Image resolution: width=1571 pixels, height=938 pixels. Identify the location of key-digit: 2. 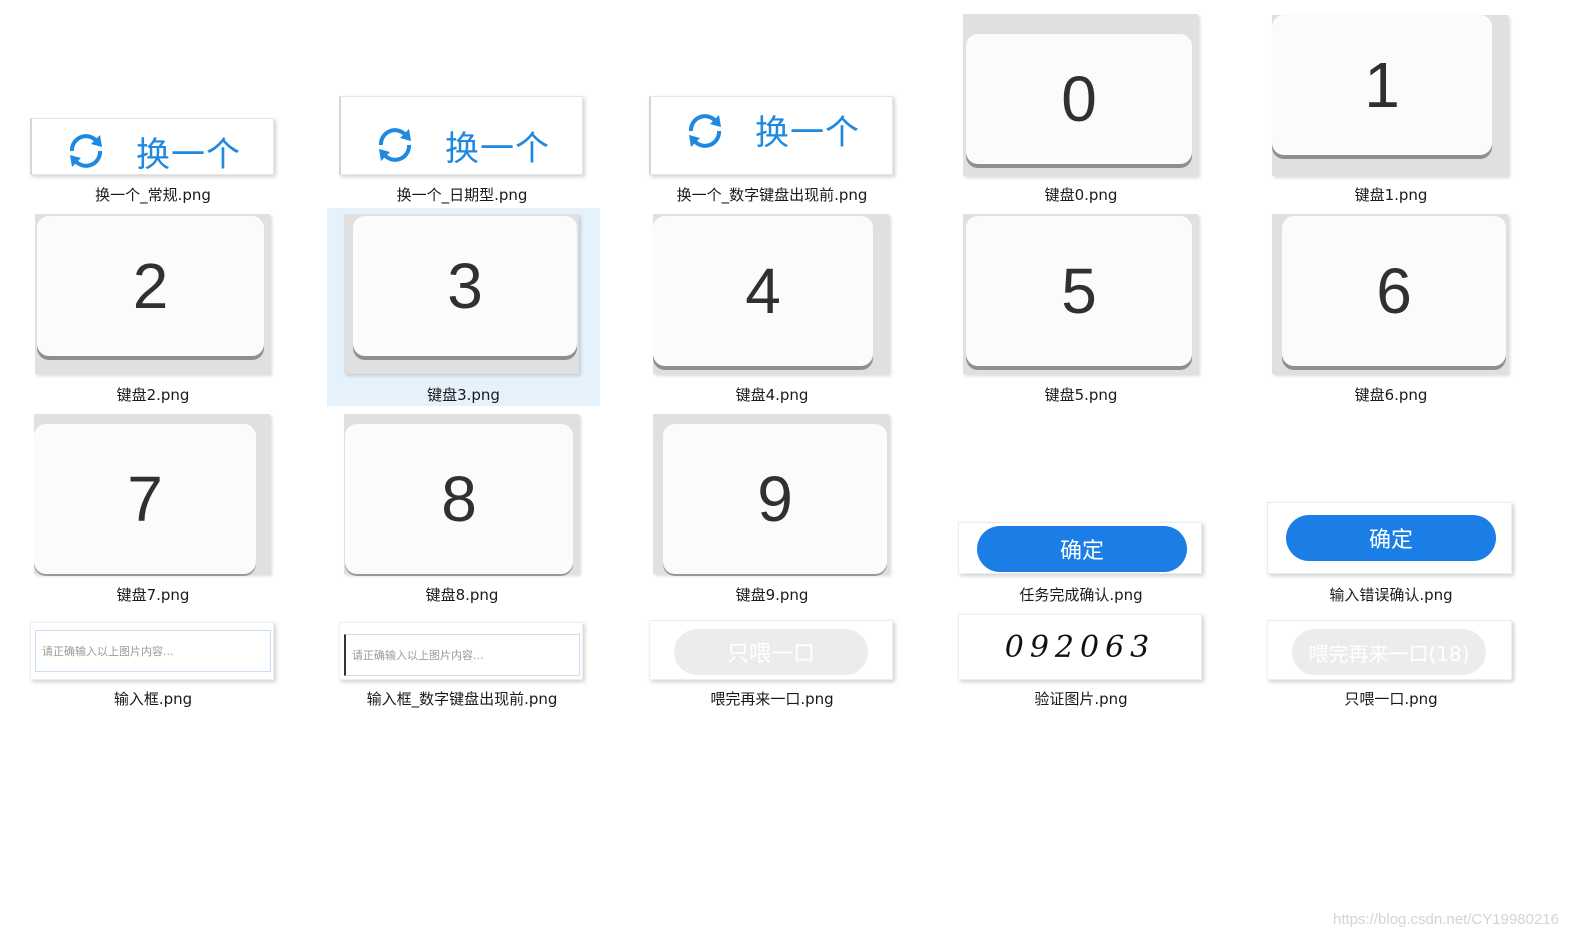
(150, 286).